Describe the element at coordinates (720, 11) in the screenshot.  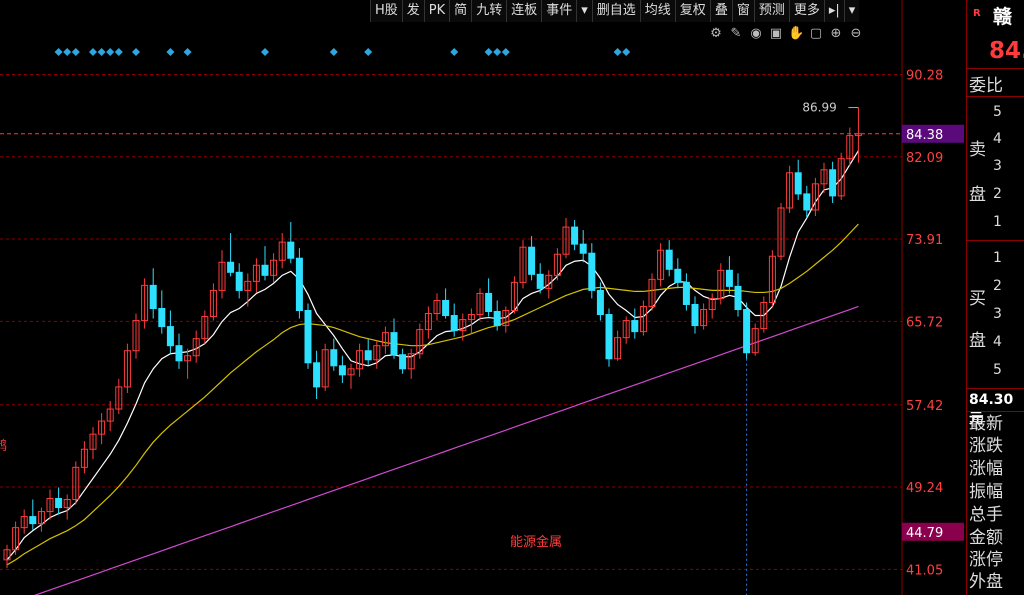
I see `toolbar-button: 叠` at that location.